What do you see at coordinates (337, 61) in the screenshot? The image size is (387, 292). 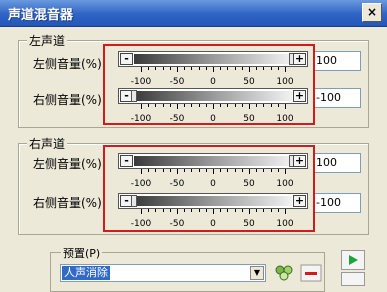 I see `left-channel-left-volume-input: 100` at bounding box center [337, 61].